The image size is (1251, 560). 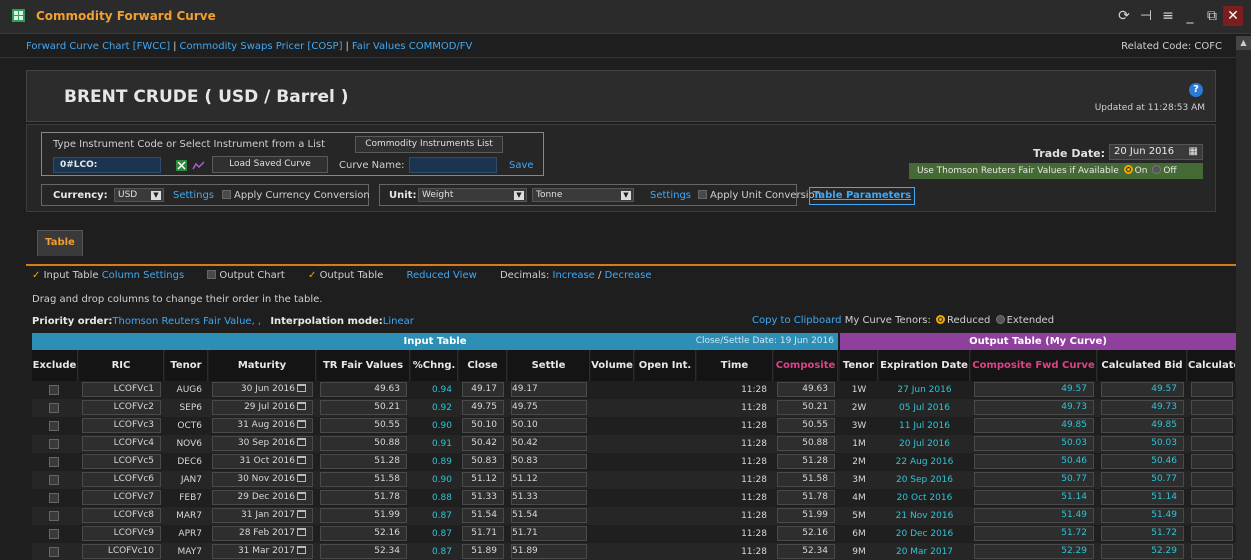 I want to click on composite-fwd-curve-cell: 49.85, so click(x=1034, y=425).